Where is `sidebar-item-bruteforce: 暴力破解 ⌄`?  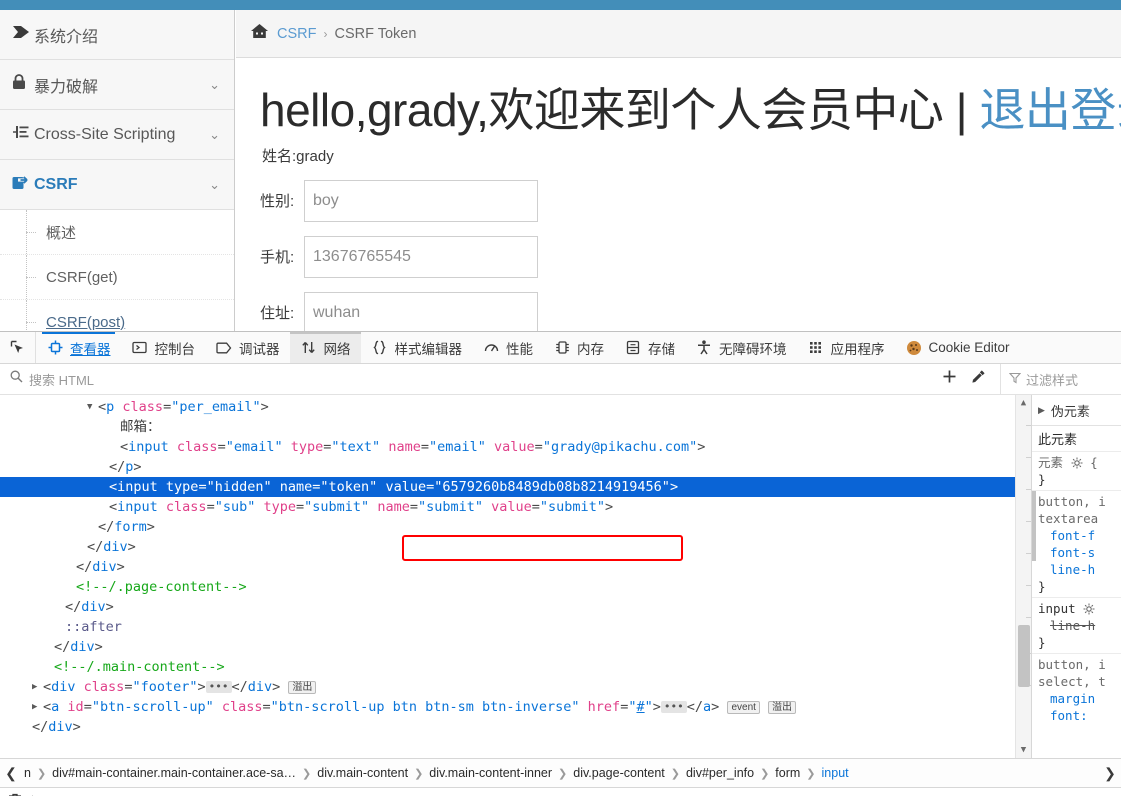
sidebar-item-bruteforce: 暴力破解 ⌄ is located at coordinates (117, 85).